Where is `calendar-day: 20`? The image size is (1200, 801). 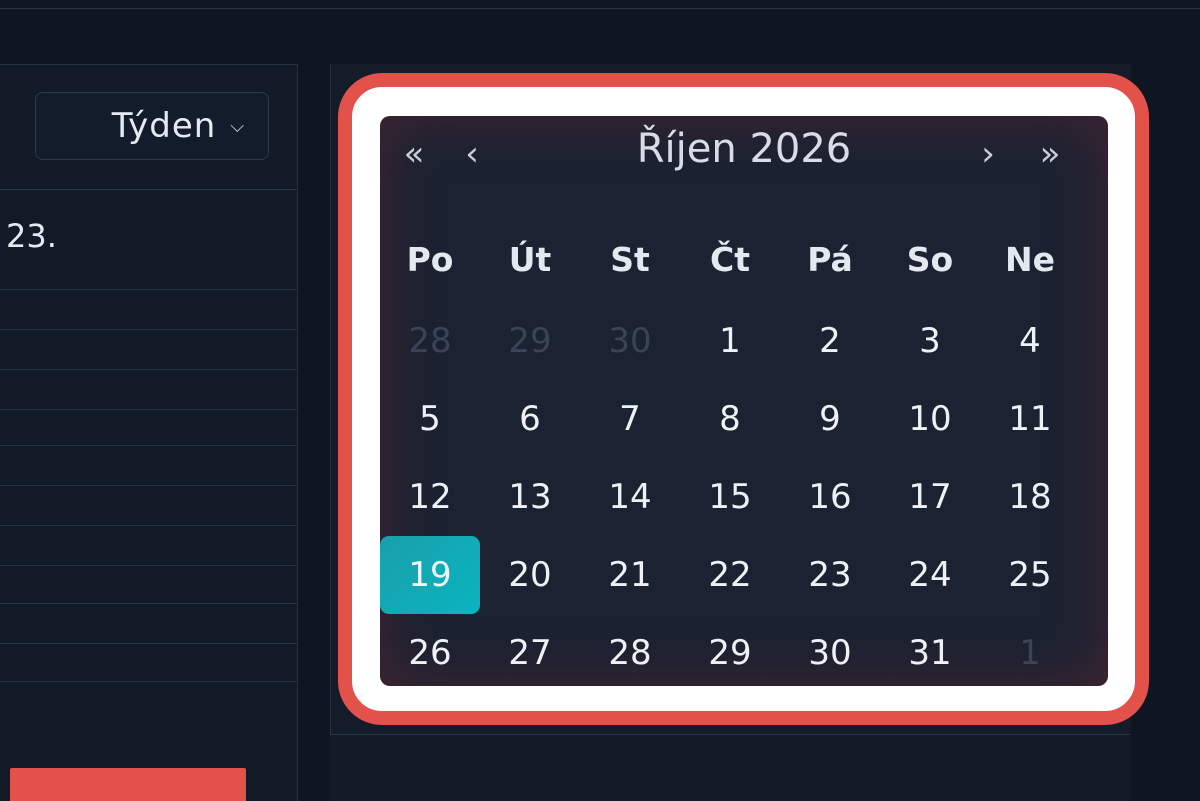 calendar-day: 20 is located at coordinates (530, 575).